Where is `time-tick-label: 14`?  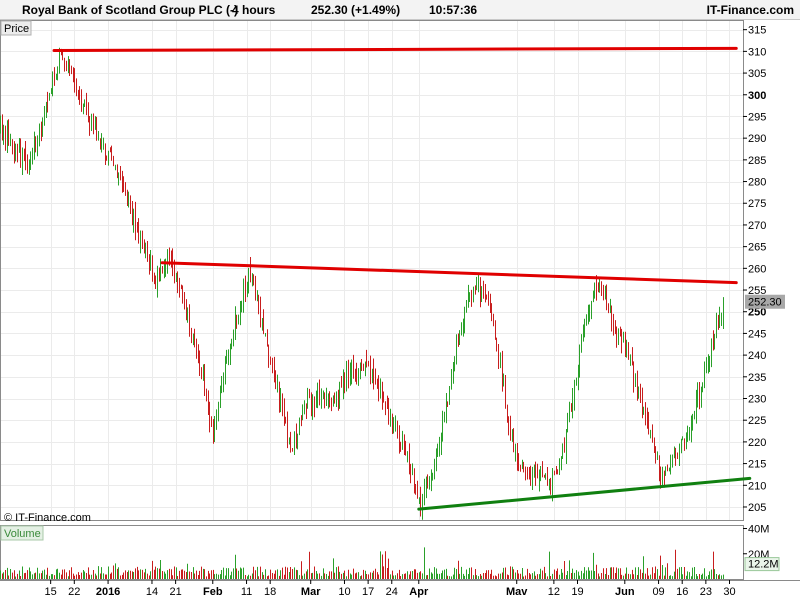
time-tick-label: 14 is located at coordinates (152, 592).